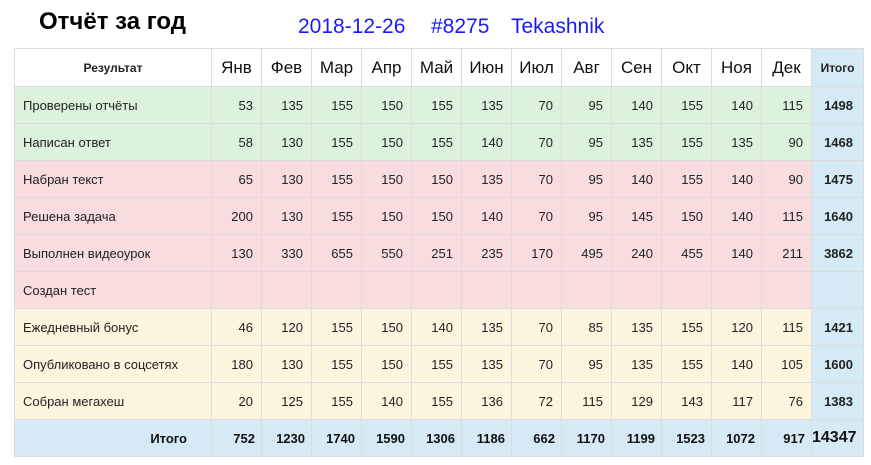 The width and height of the screenshot is (871, 465). Describe the element at coordinates (786, 438) in the screenshot. I see `month-total: 917` at that location.